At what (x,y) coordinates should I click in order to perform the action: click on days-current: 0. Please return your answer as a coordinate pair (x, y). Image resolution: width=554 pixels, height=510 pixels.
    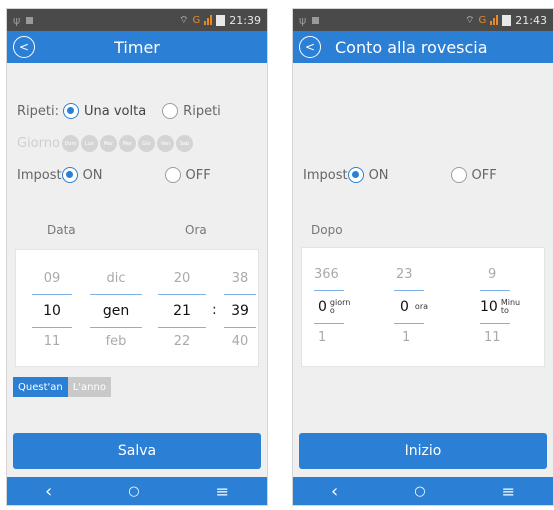
    Looking at the image, I should click on (322, 307).